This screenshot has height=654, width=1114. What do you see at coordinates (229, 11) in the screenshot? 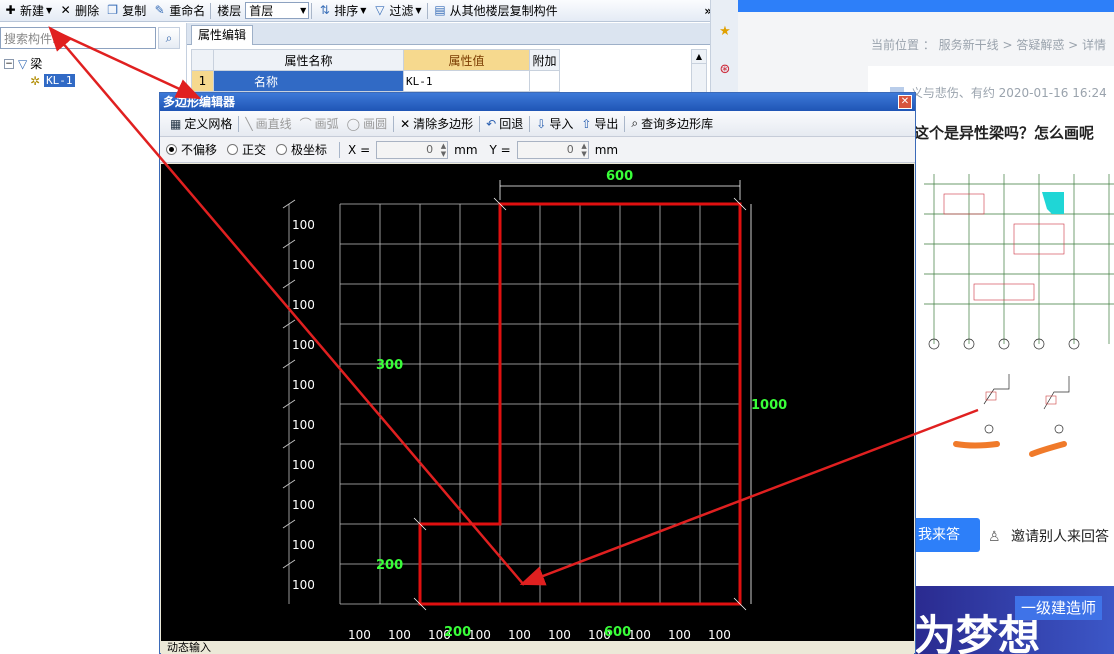
I see `floor-label: 楼层` at bounding box center [229, 11].